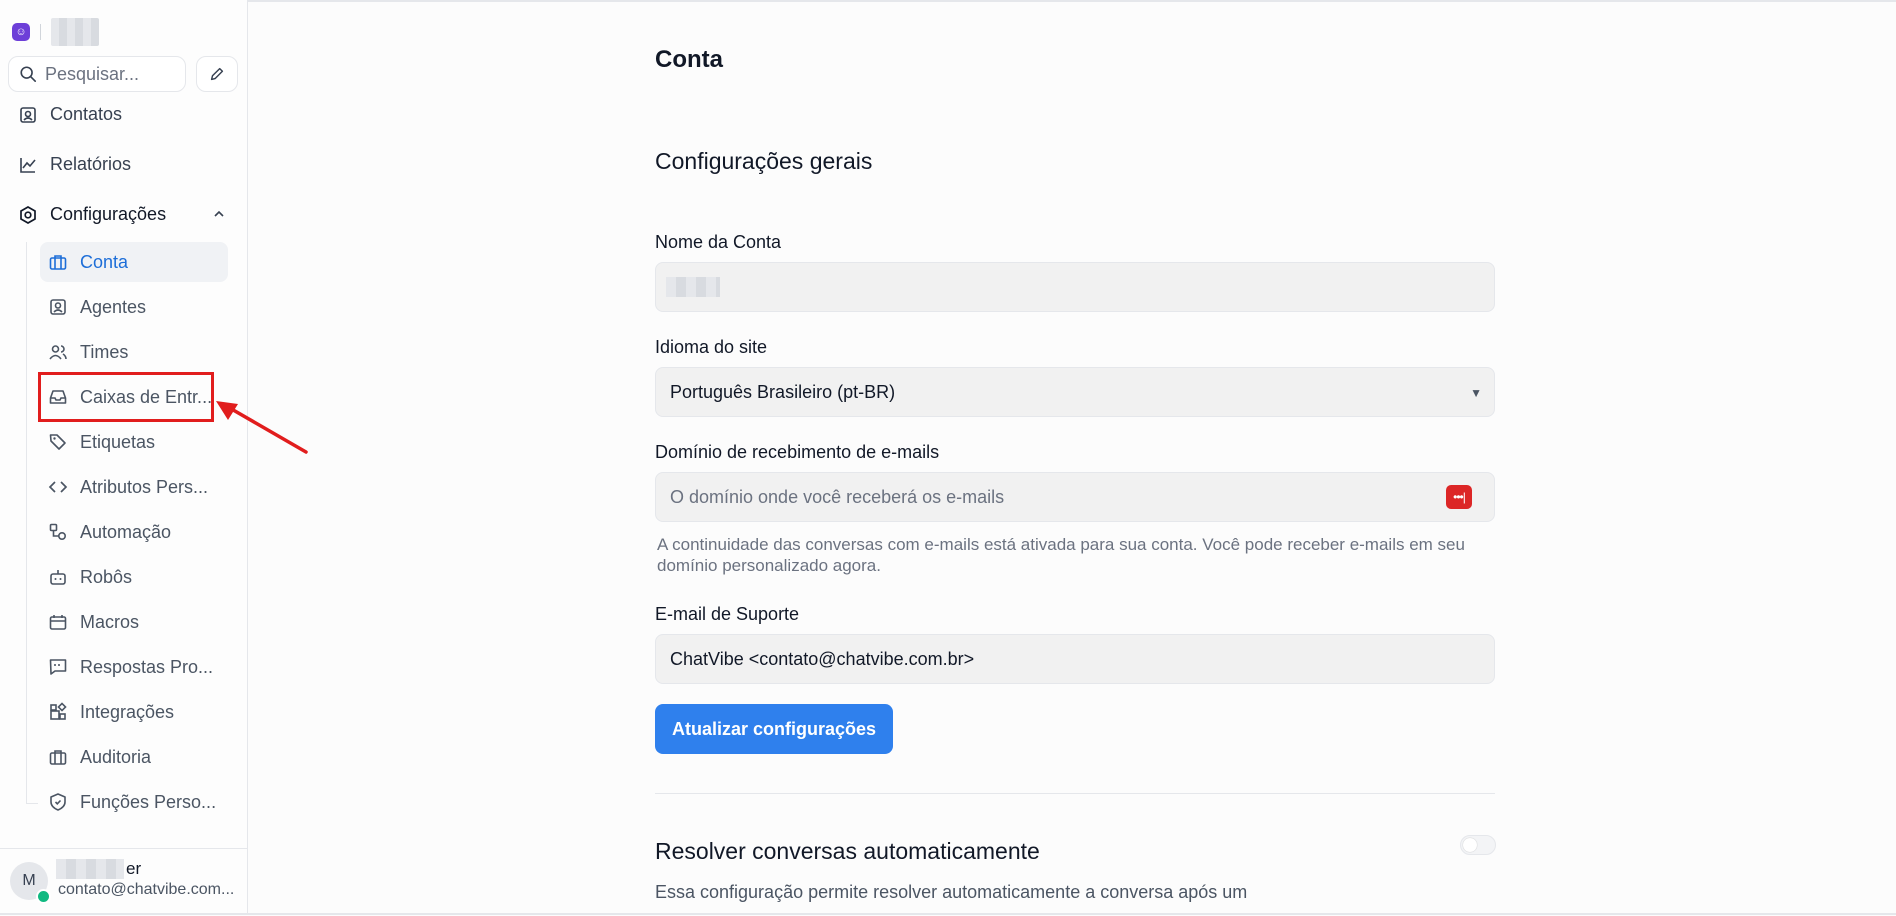 The image size is (1896, 916). What do you see at coordinates (134, 352) in the screenshot?
I see `sidebar-item-times: Times` at bounding box center [134, 352].